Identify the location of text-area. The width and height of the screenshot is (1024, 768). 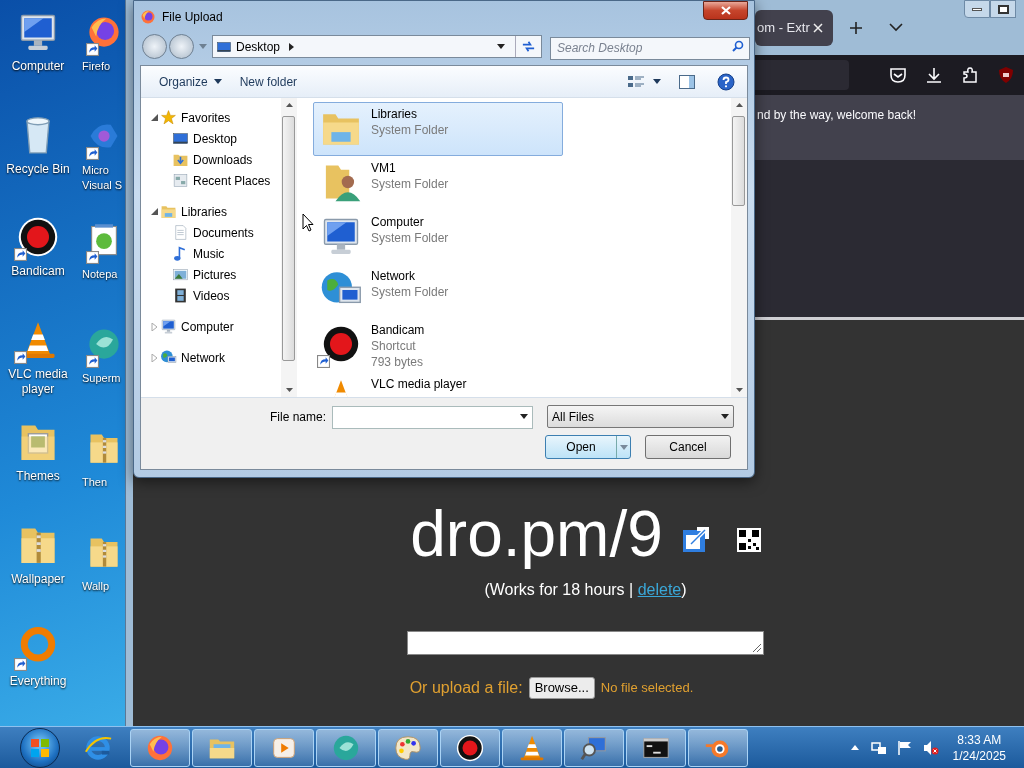
(585, 643).